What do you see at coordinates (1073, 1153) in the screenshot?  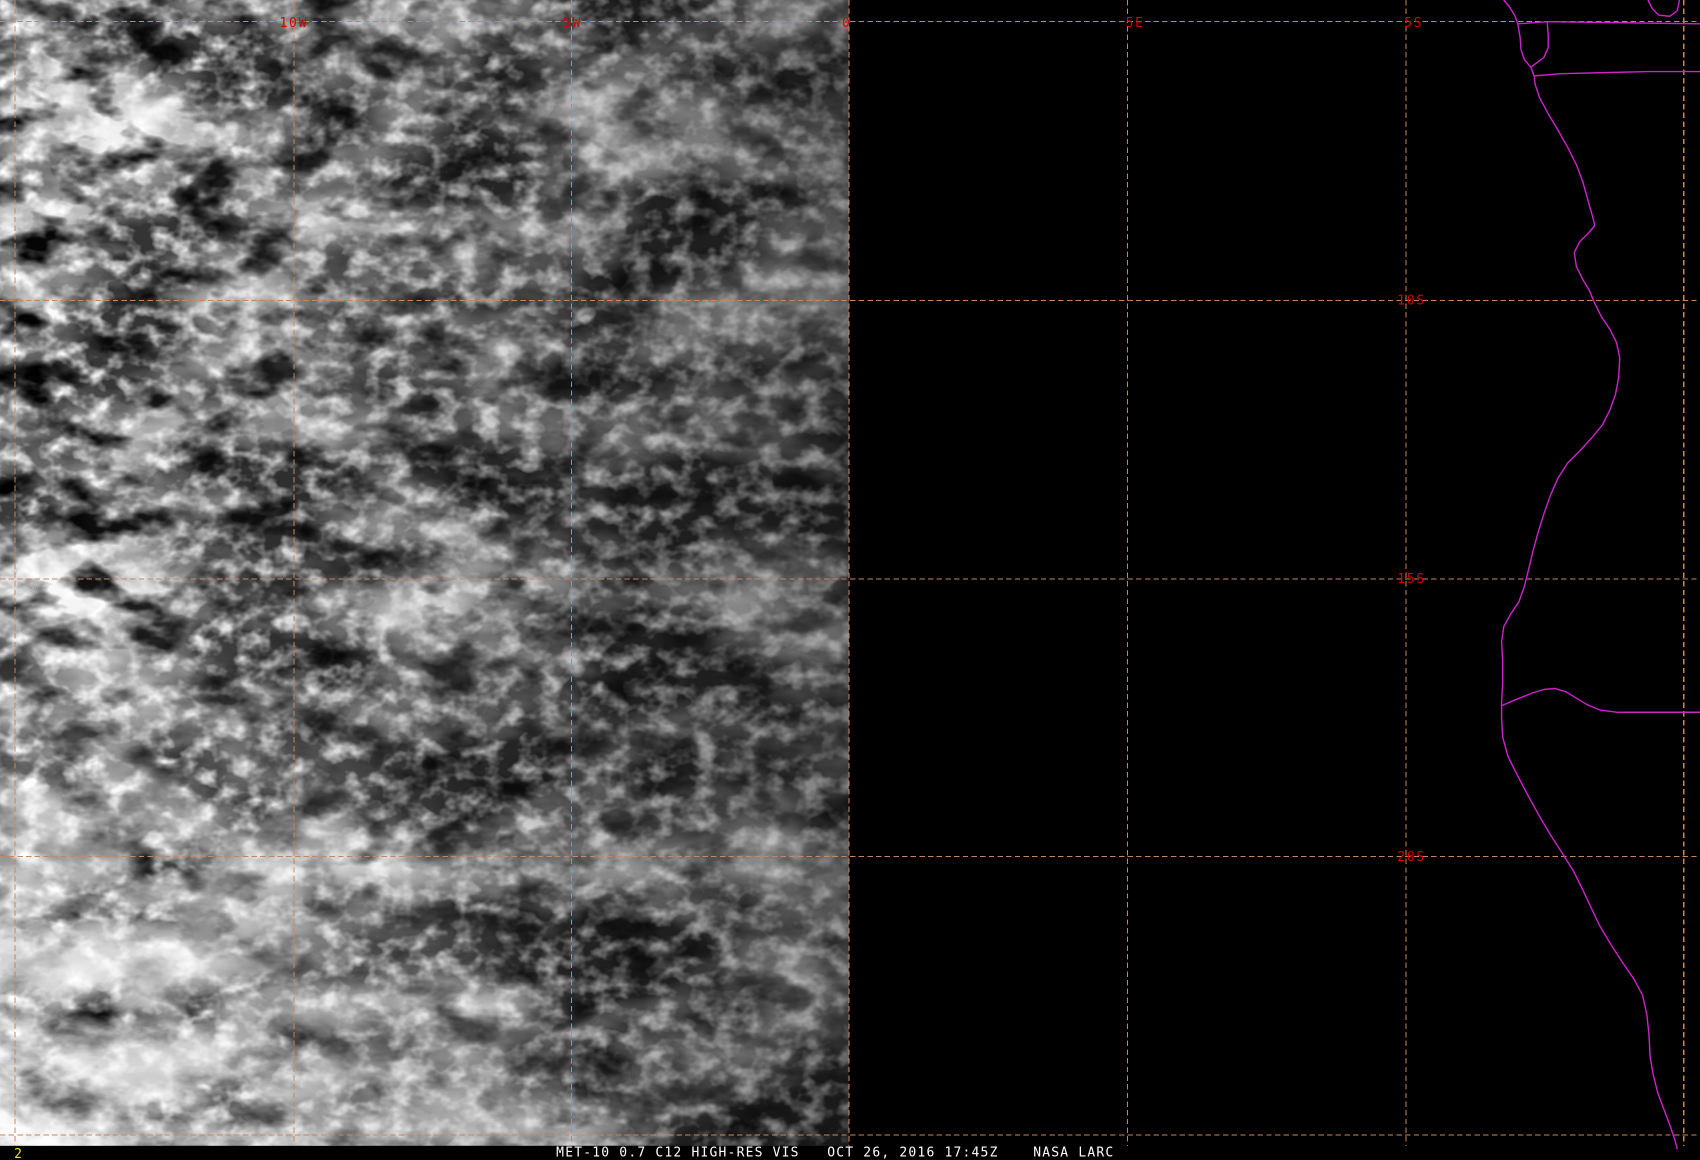 I see `source-label: NASA LARC` at bounding box center [1073, 1153].